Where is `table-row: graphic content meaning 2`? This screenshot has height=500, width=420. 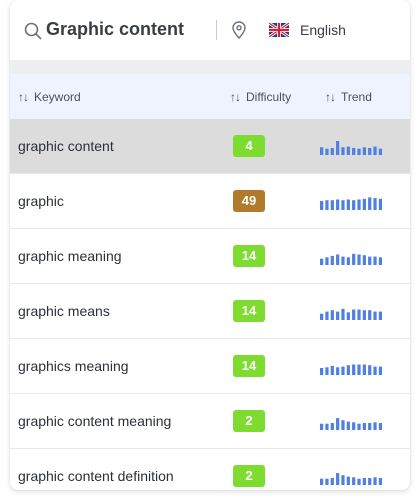
table-row: graphic content meaning 2 is located at coordinates (210, 421).